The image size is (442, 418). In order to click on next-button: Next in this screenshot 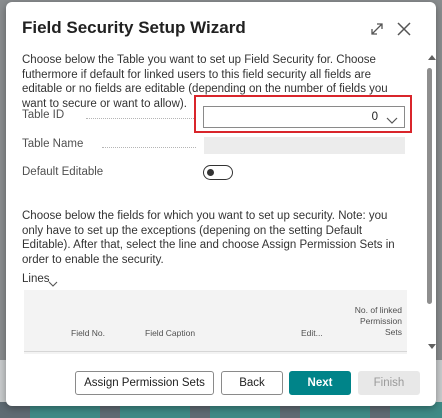, I will do `click(320, 383)`.